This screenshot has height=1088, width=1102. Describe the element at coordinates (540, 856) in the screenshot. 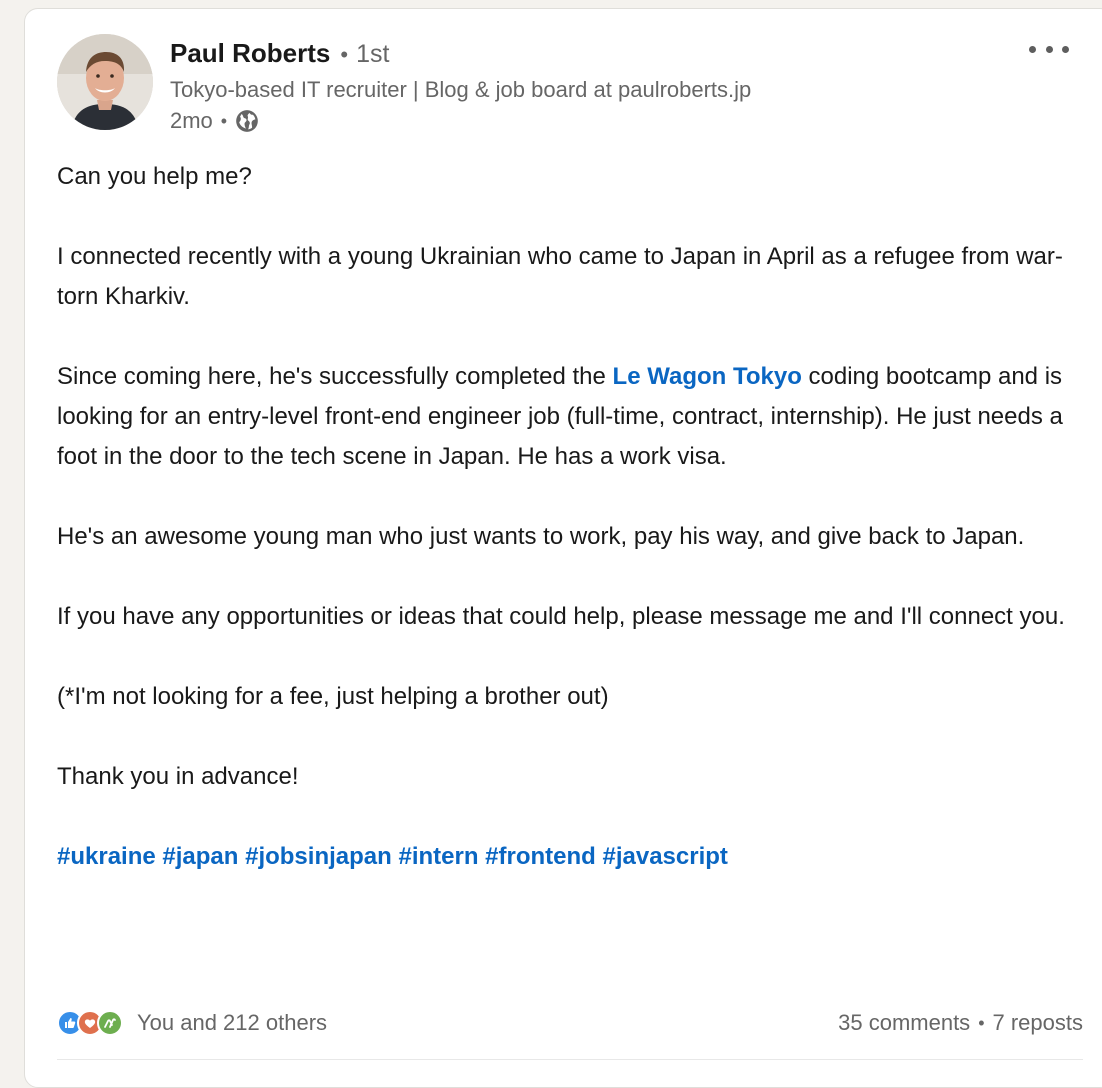

I see `hashtag-frontend: #frontend` at that location.